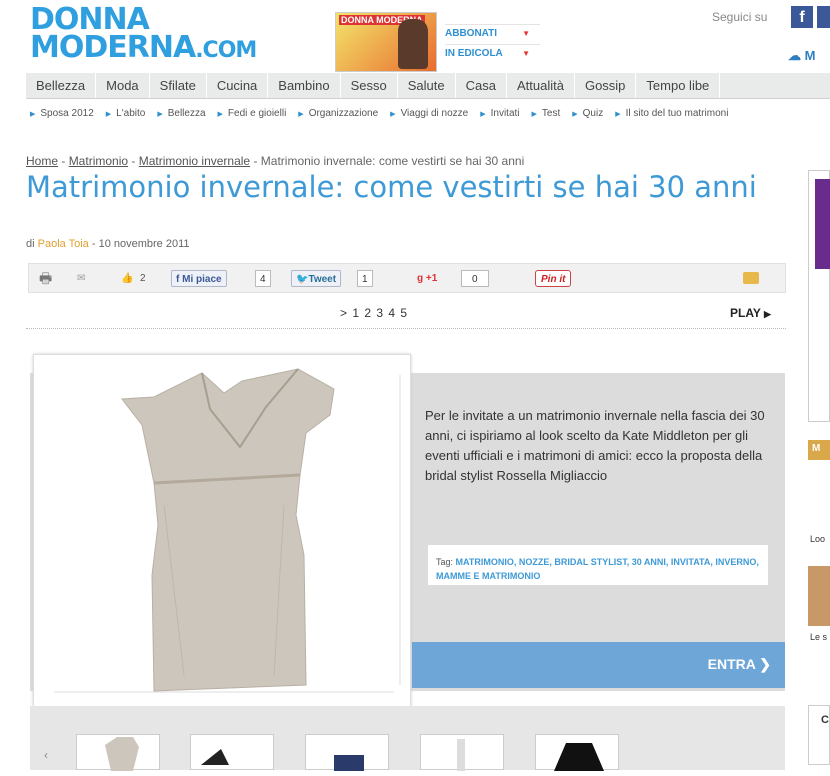 The image size is (830, 776). What do you see at coordinates (819, 735) in the screenshot?
I see `sidebar-box: C` at bounding box center [819, 735].